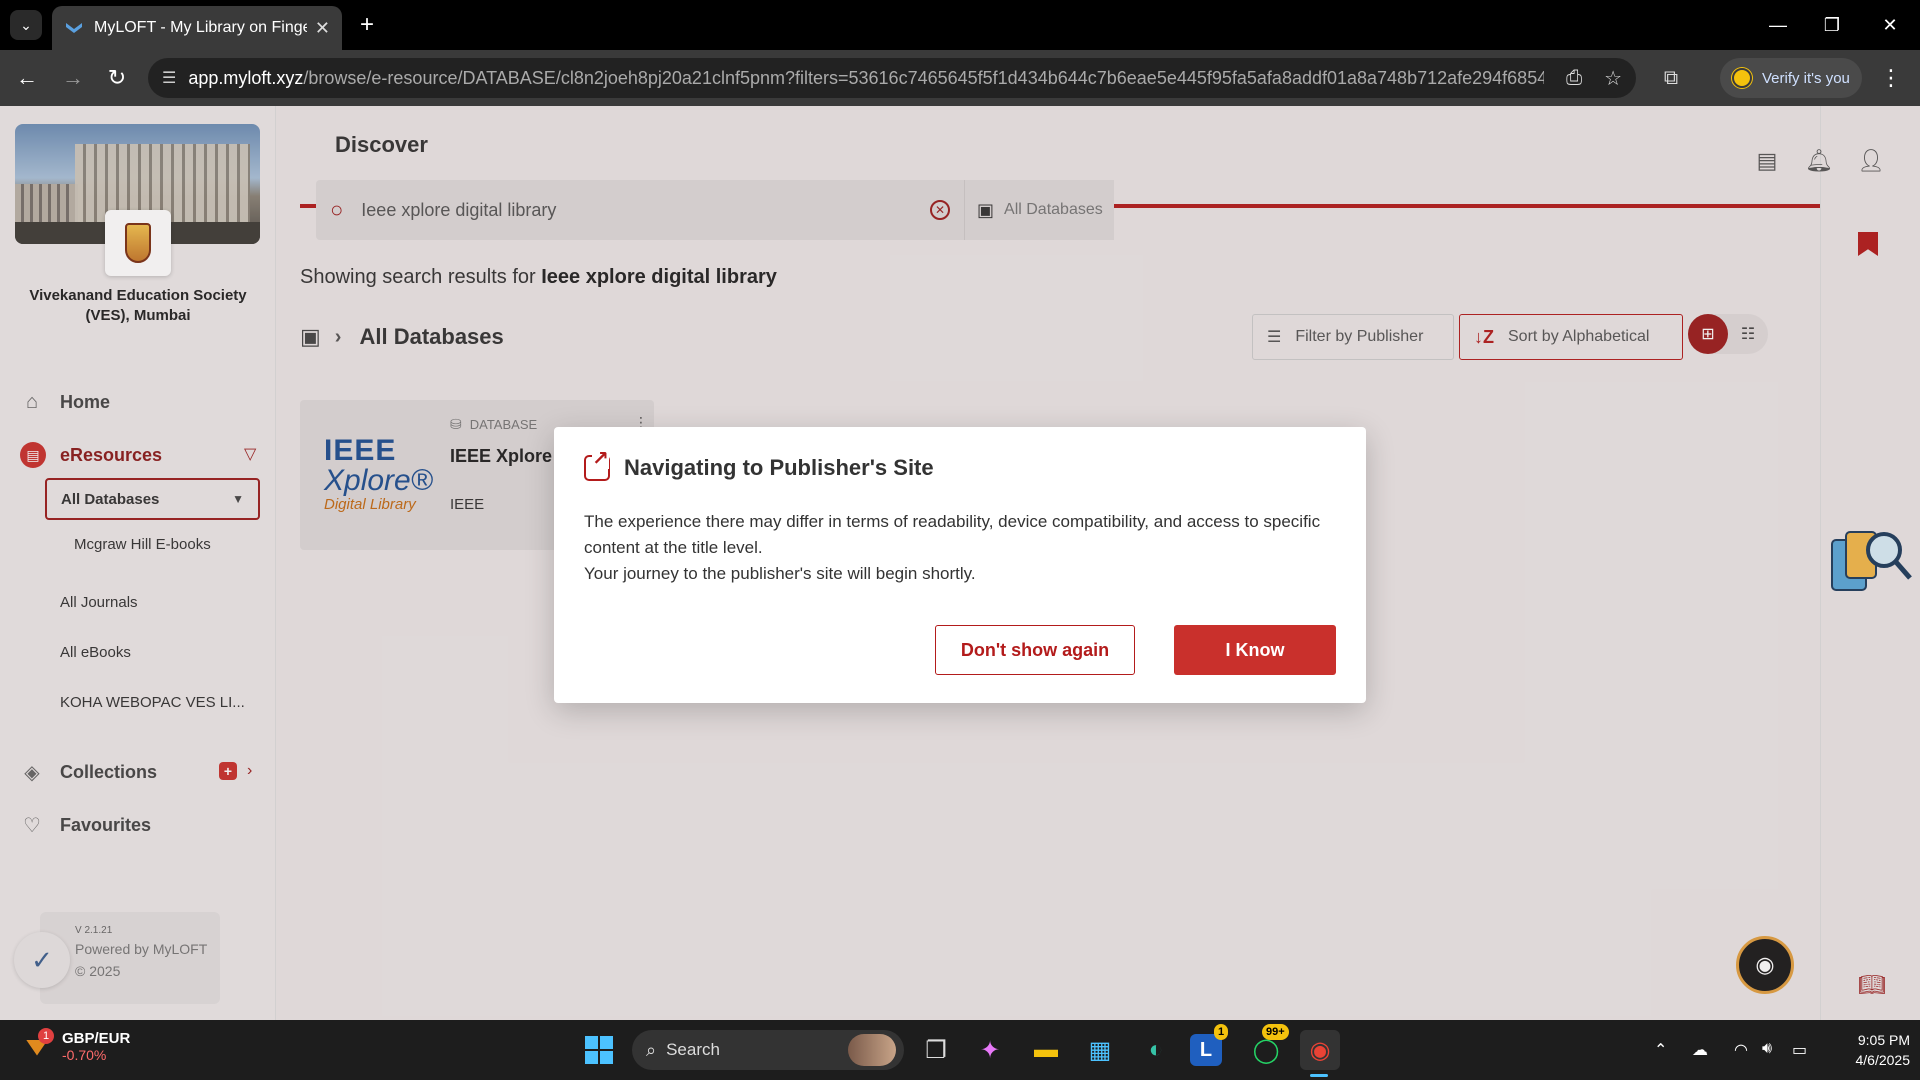  Describe the element at coordinates (990, 1050) in the screenshot. I see `copilot-icon: ✦` at that location.